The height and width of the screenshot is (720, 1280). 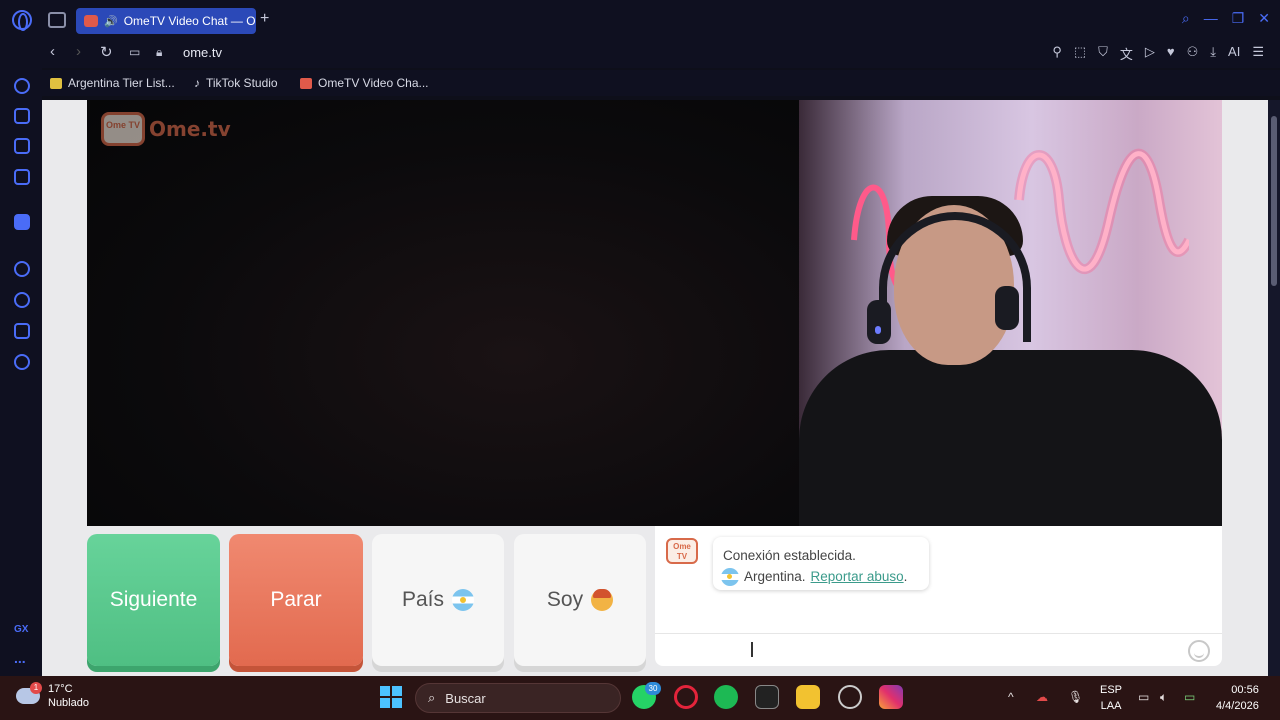 What do you see at coordinates (938, 649) in the screenshot?
I see `chat-input` at bounding box center [938, 649].